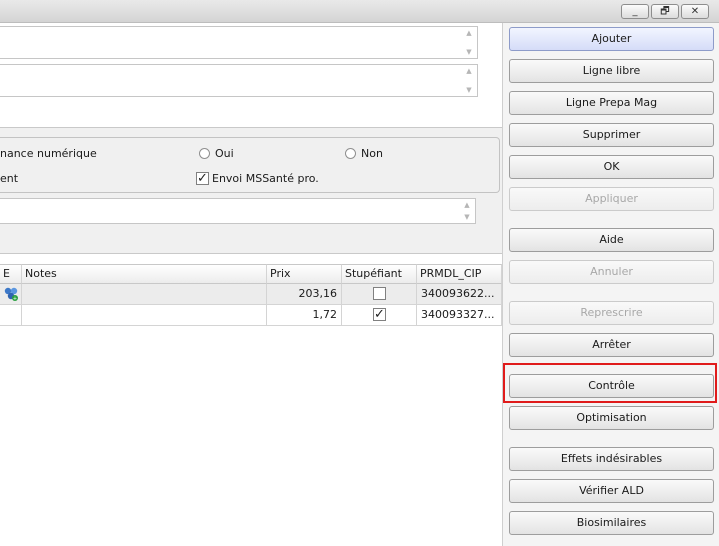 This screenshot has height=546, width=719. Describe the element at coordinates (467, 211) in the screenshot. I see `text-area-3-scrollbar: ▲ ▼` at that location.